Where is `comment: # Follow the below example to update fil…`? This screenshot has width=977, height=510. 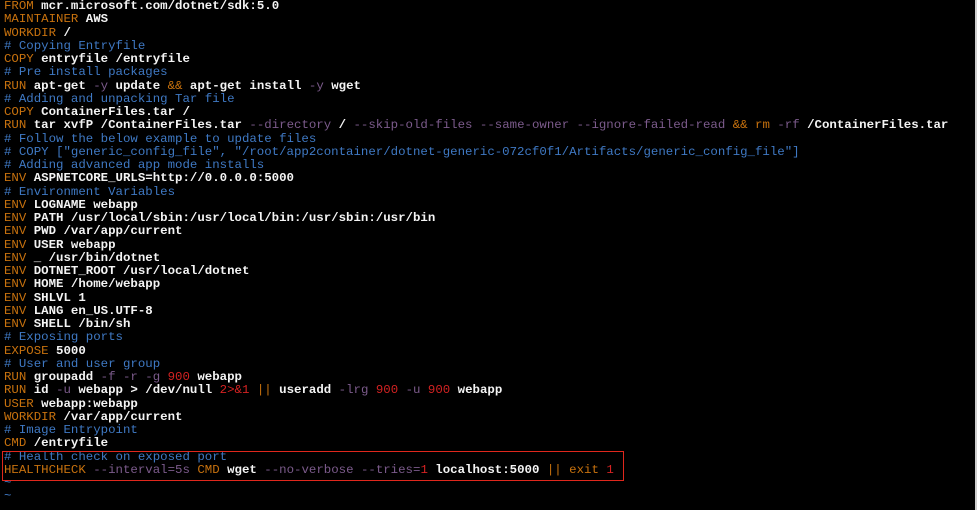
comment: # Follow the below example to update fil… is located at coordinates (160, 138).